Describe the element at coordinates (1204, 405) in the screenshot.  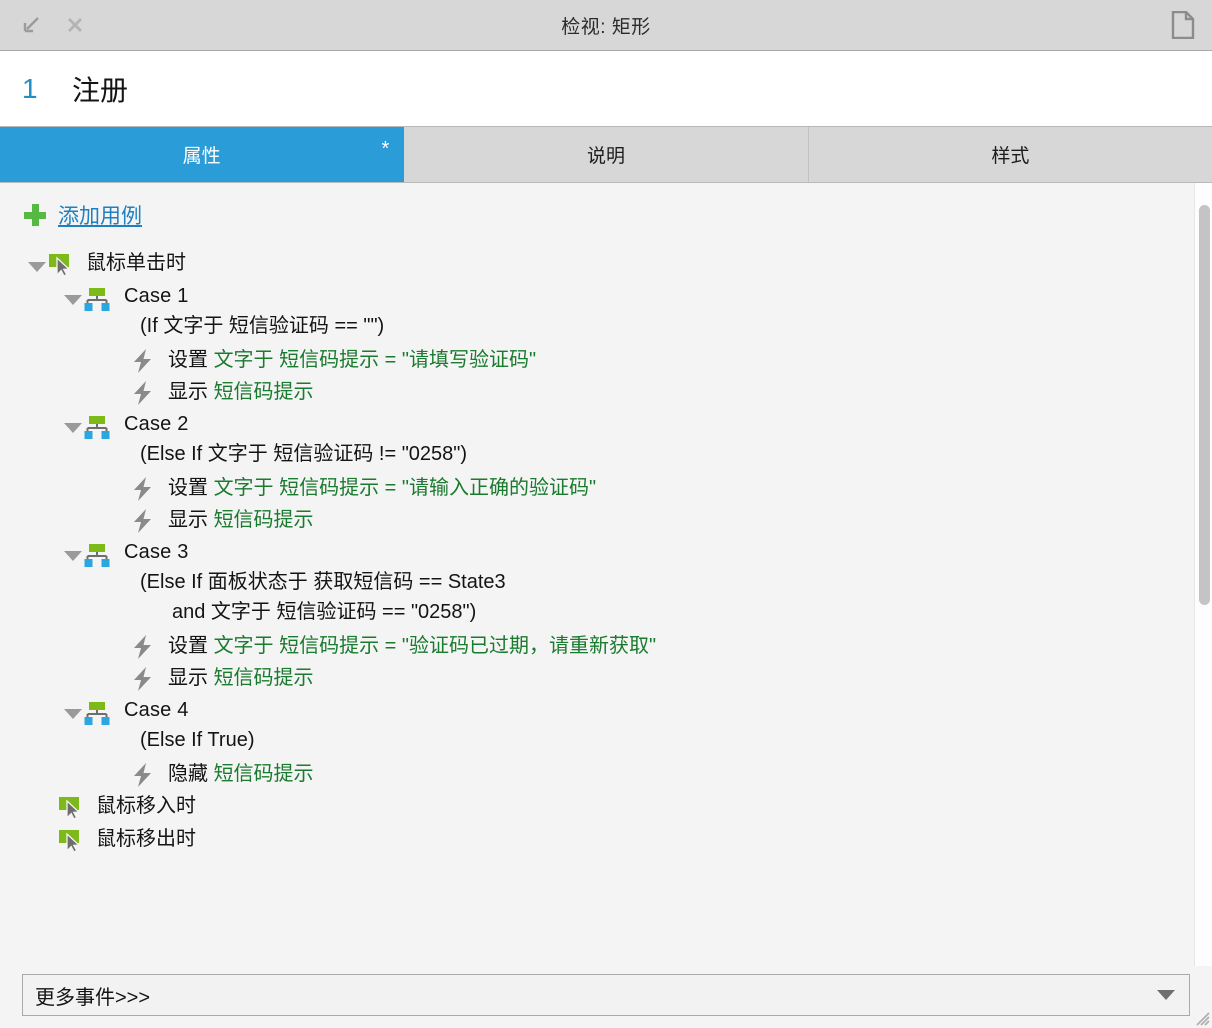
I see `scrollbar-thumb` at that location.